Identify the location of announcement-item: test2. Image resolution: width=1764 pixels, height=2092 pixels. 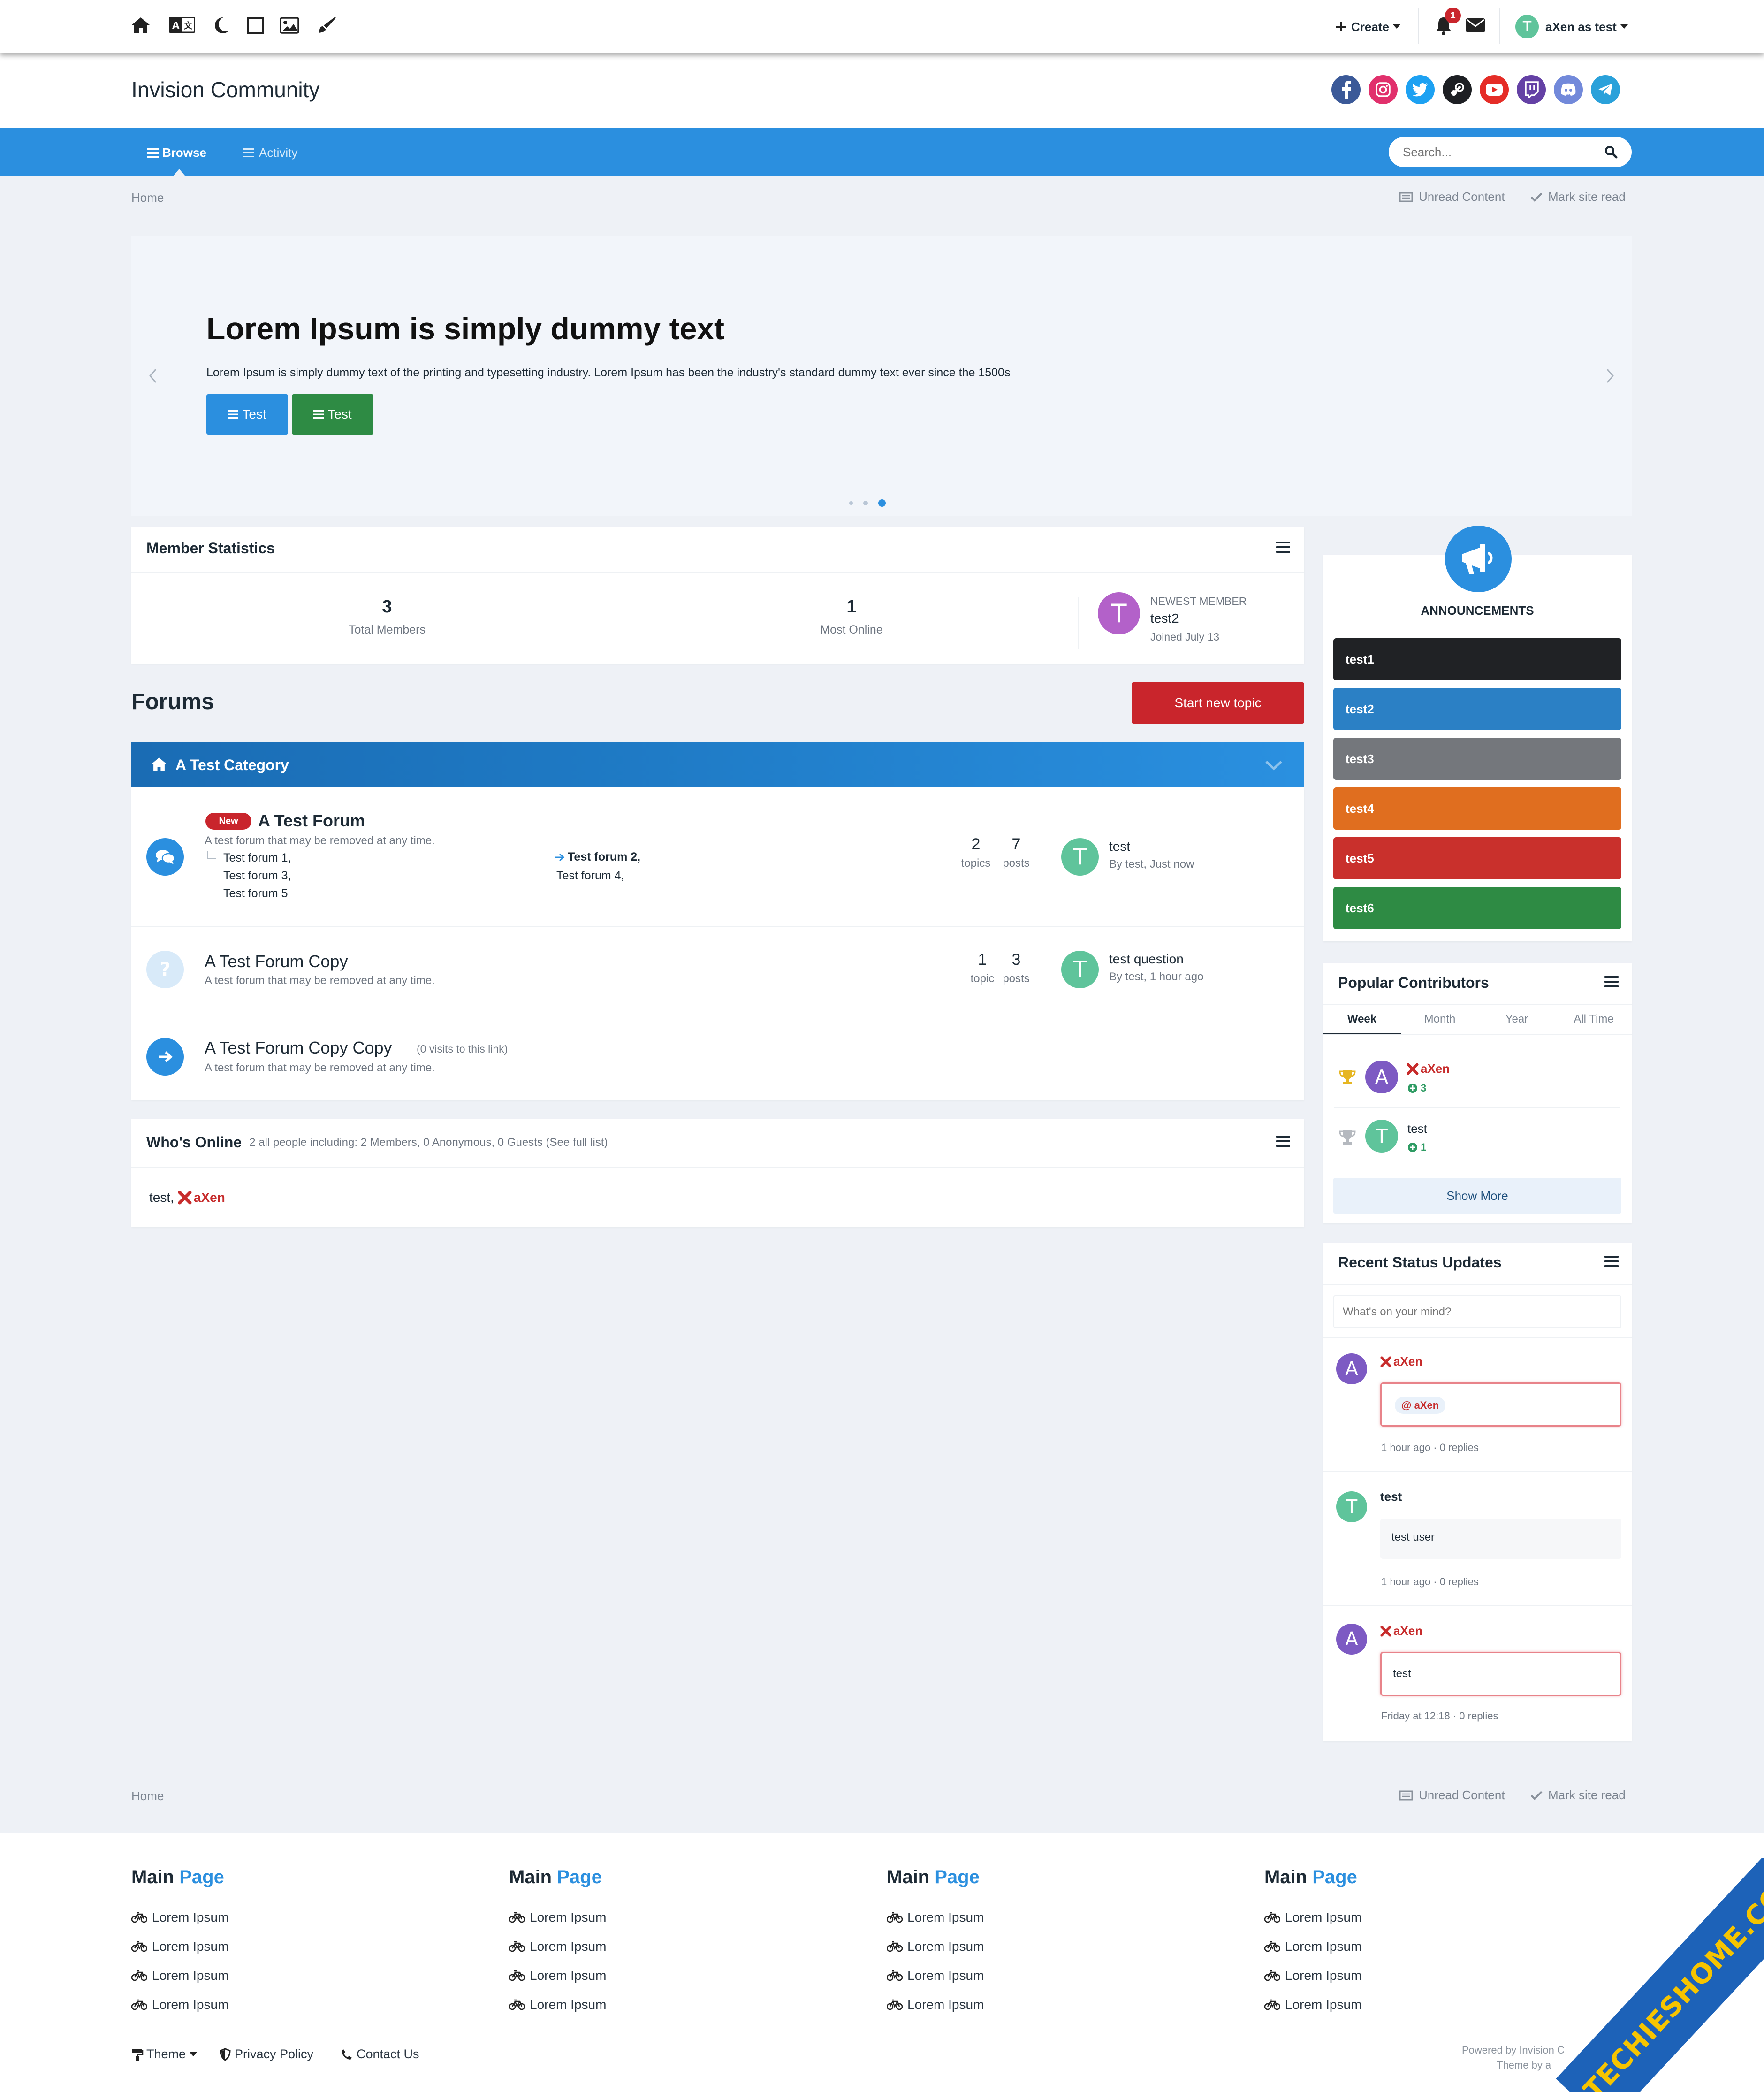
(1477, 709).